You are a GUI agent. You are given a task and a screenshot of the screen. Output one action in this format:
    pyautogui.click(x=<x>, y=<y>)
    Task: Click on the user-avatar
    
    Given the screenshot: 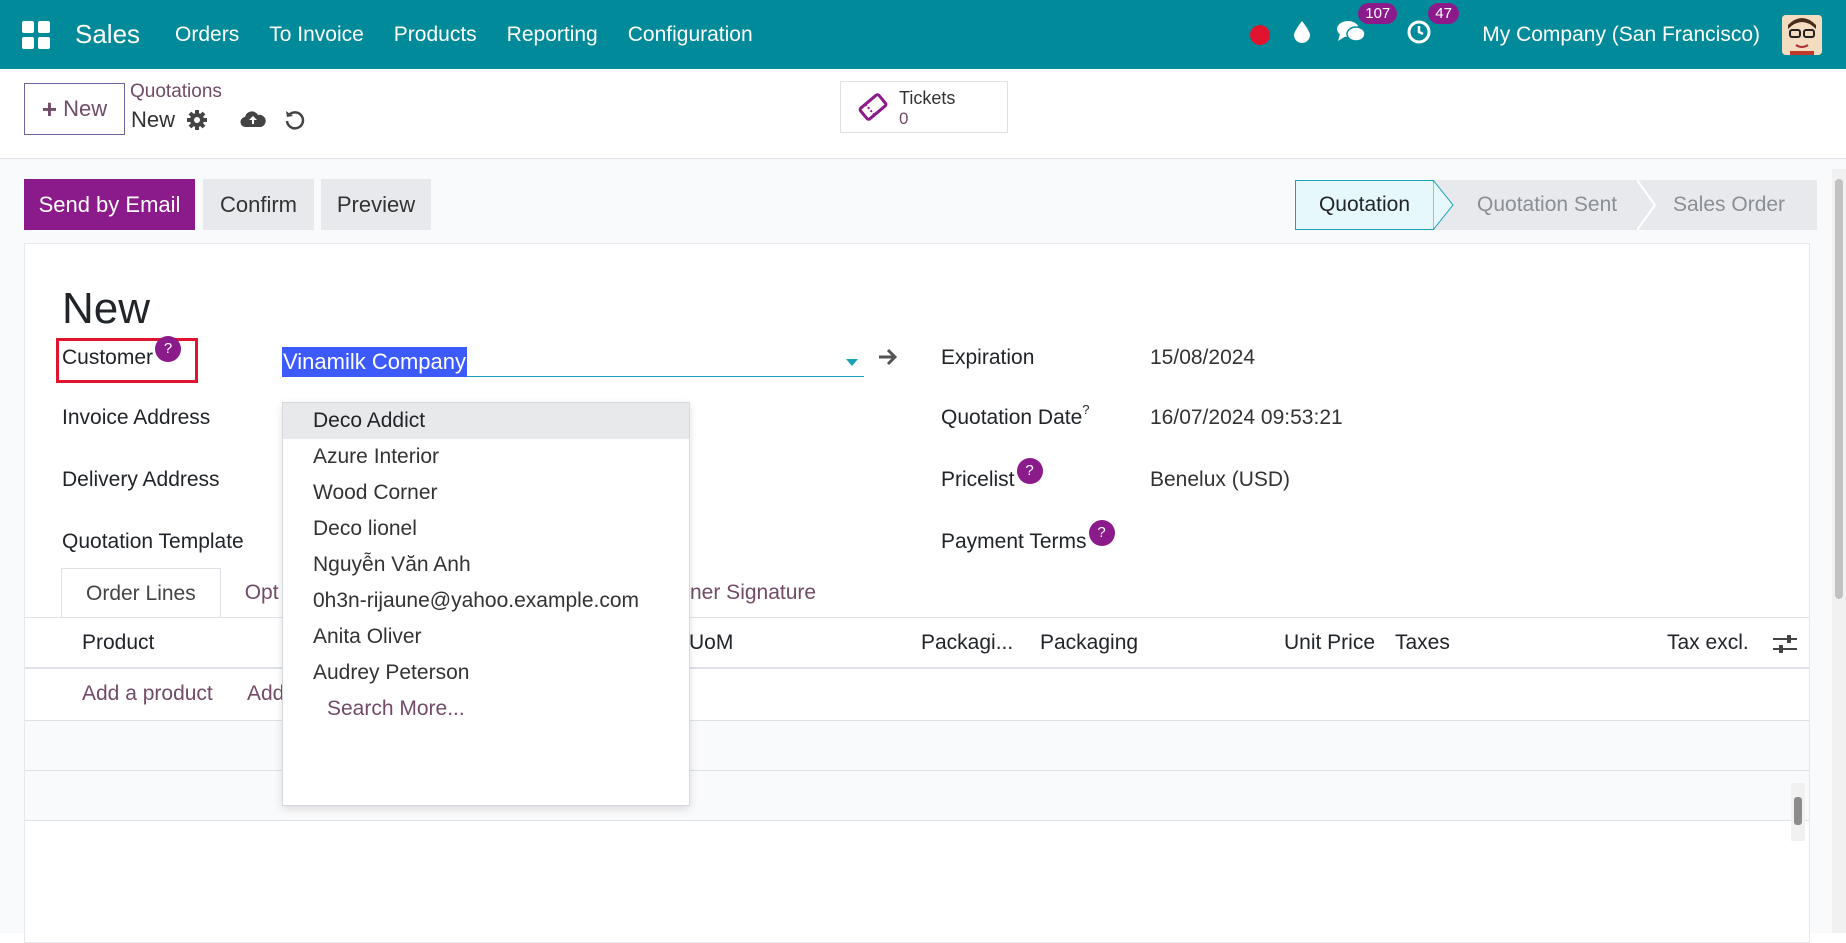 What is the action you would take?
    pyautogui.click(x=1802, y=34)
    